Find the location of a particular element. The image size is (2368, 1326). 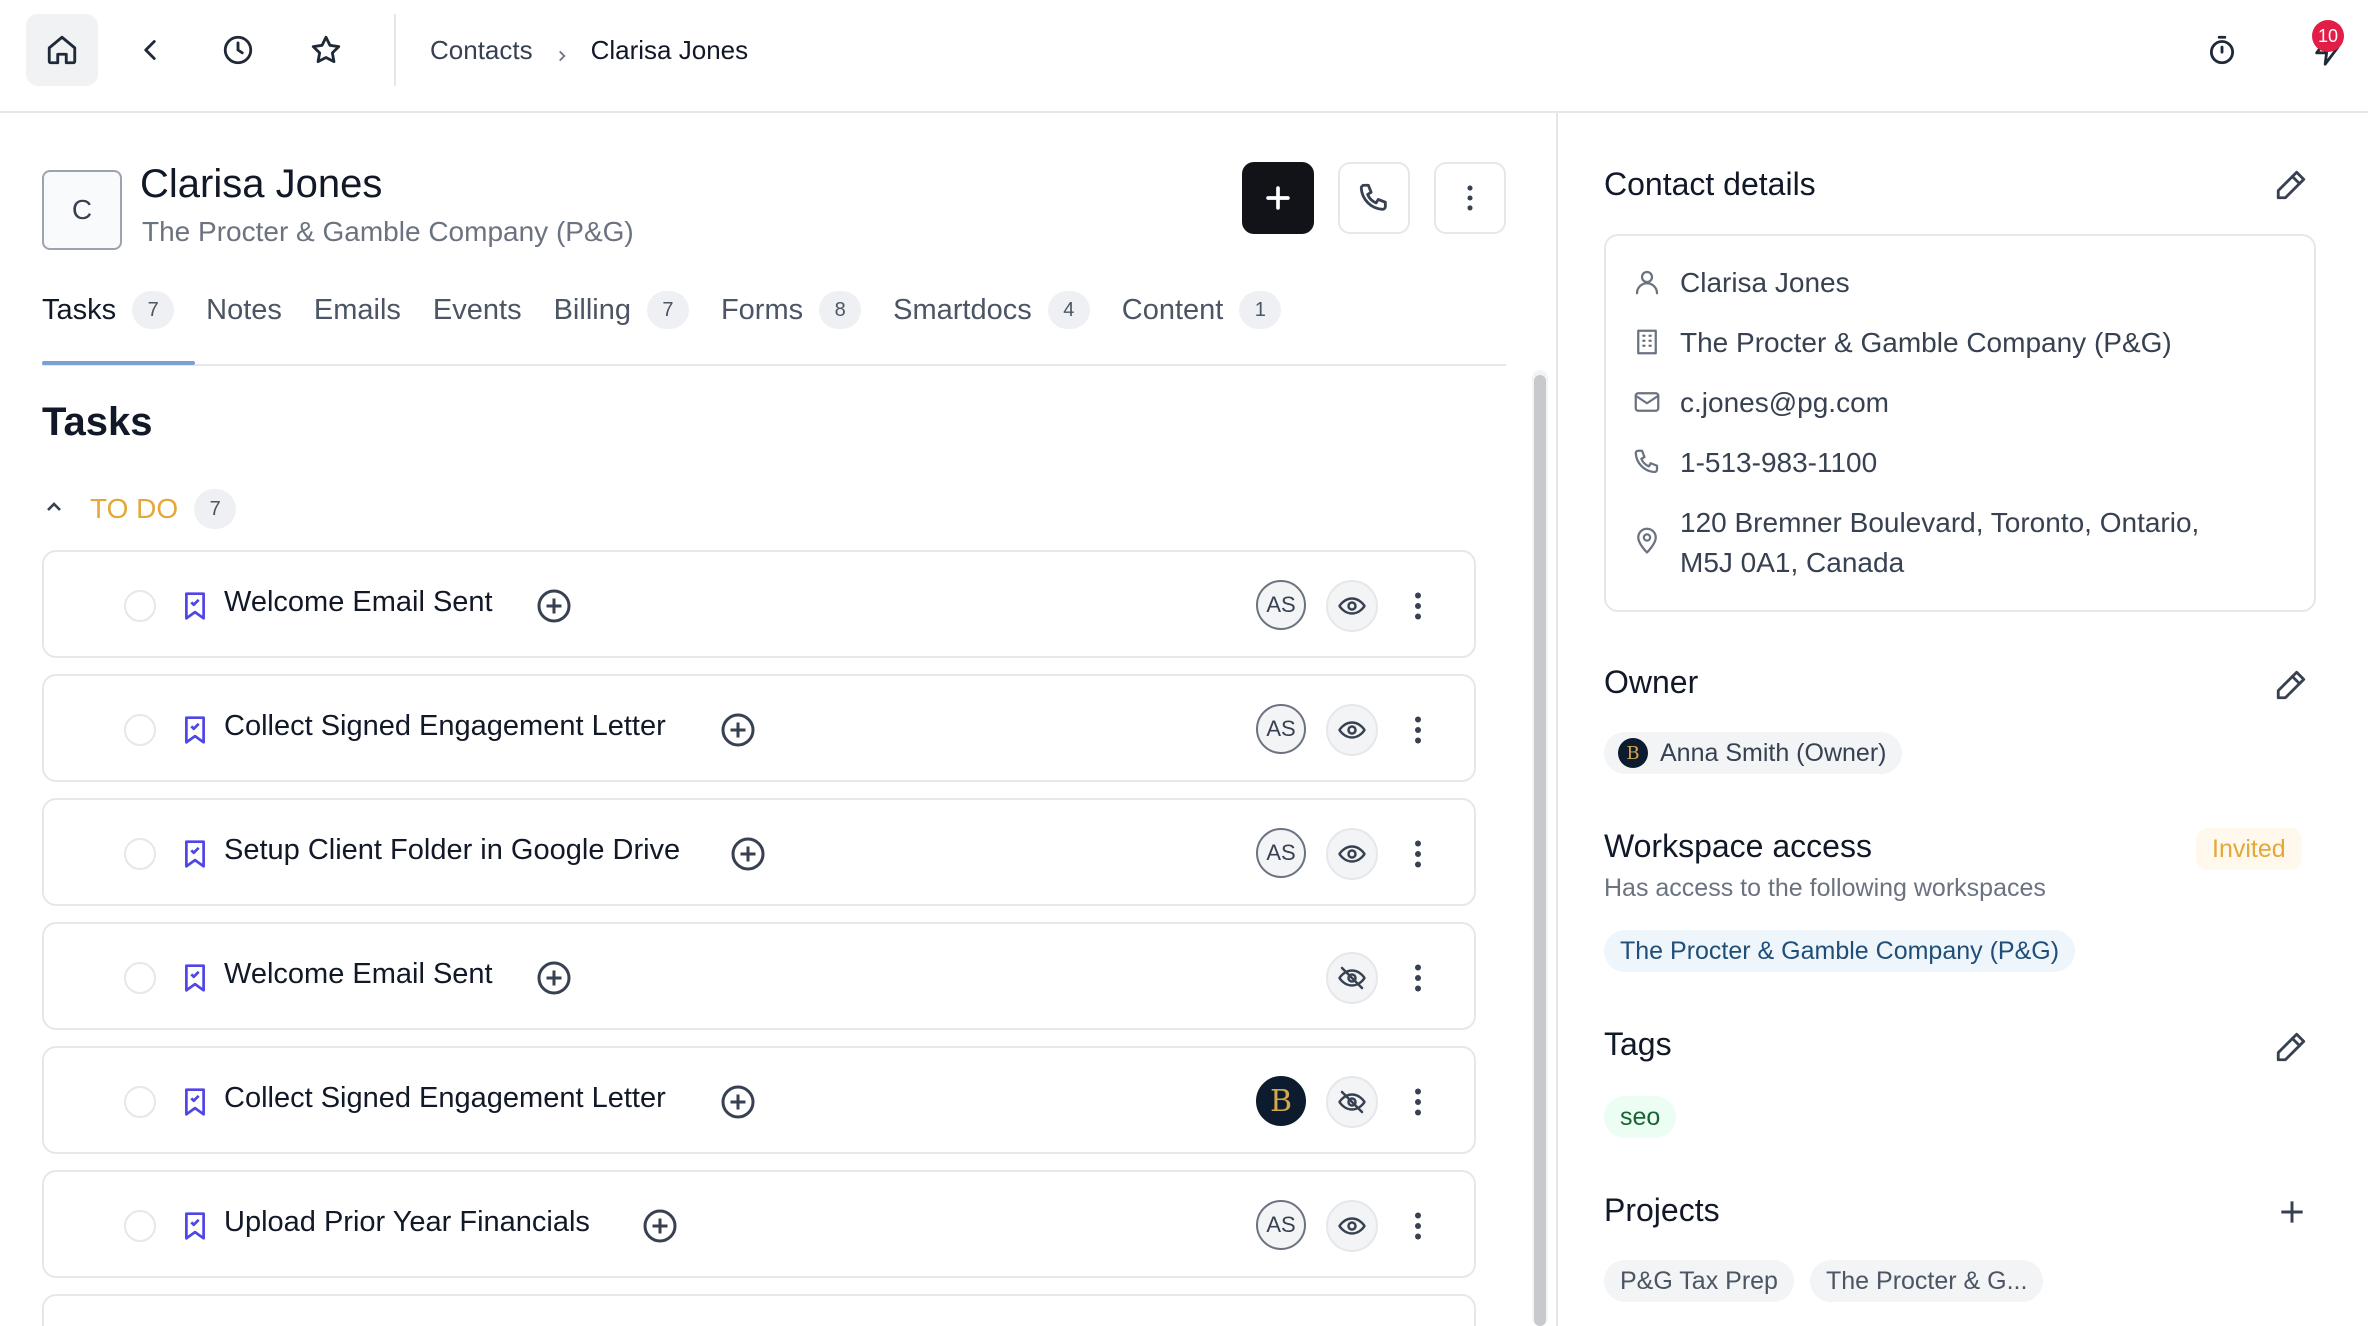

tab-content: Content 1 is located at coordinates (1202, 310).